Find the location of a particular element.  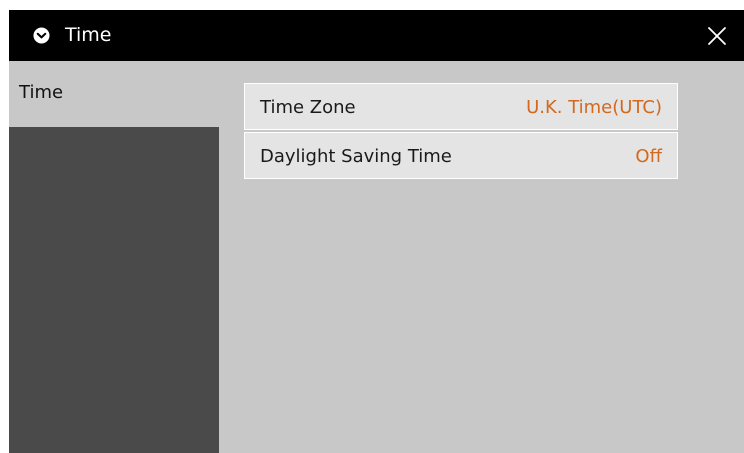

window-title: Time is located at coordinates (88, 35).